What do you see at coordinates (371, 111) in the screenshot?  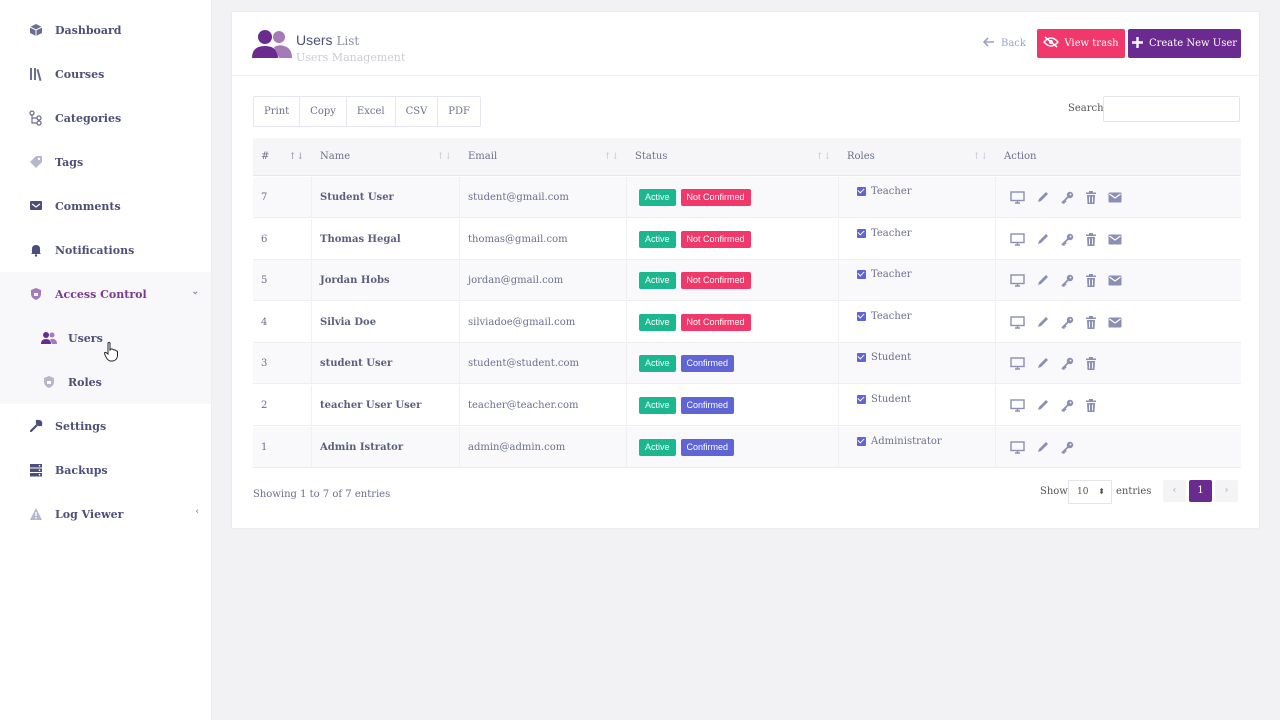 I see `excel-button: Excel` at bounding box center [371, 111].